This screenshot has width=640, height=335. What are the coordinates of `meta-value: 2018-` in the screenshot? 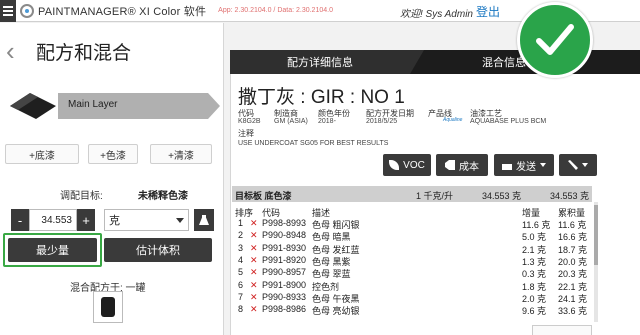 It's located at (327, 121).